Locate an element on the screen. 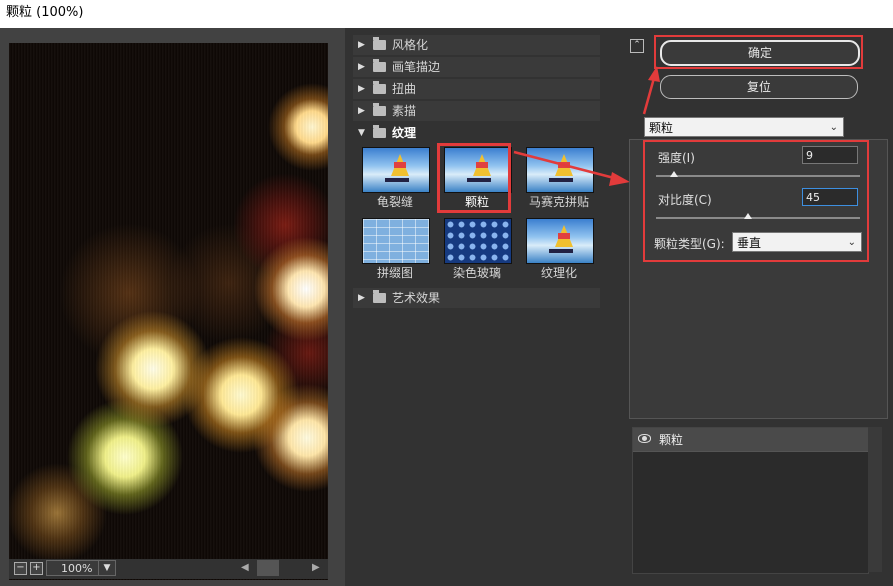 This screenshot has height=586, width=893. filter-select: 颗粒 ⌄ is located at coordinates (744, 127).